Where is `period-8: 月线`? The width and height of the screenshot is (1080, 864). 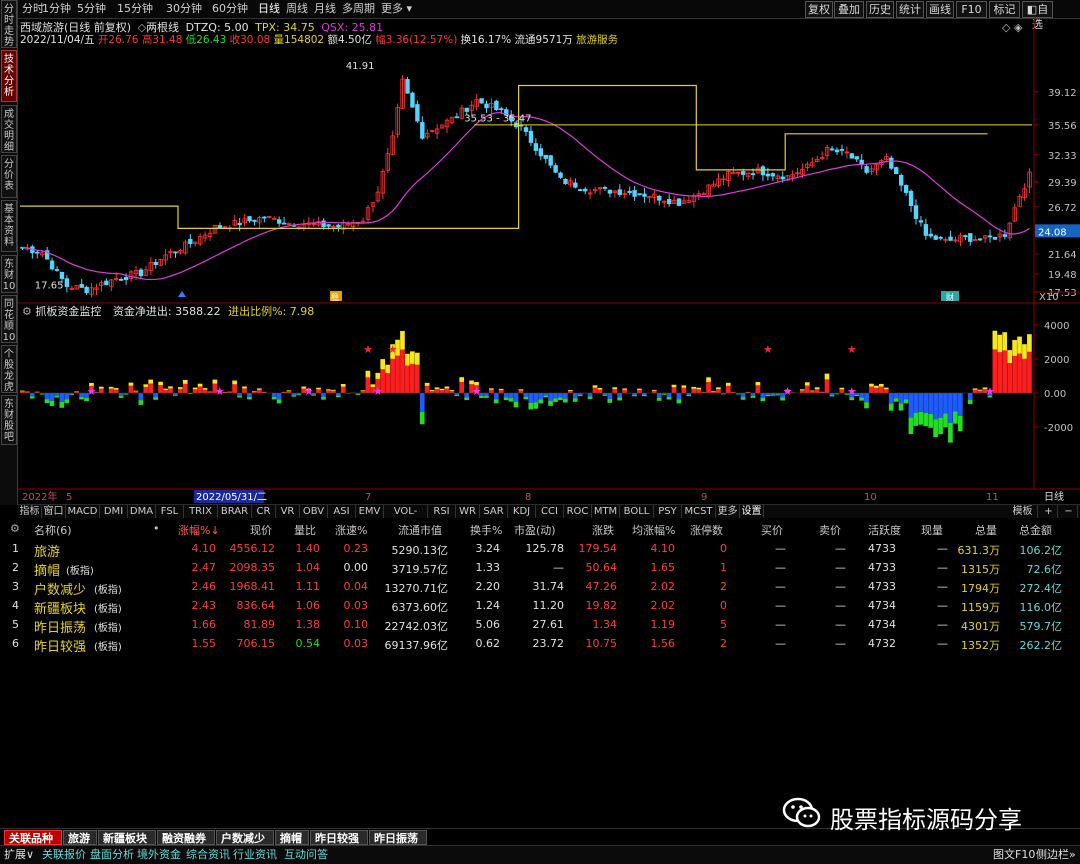
period-8: 月线 is located at coordinates (325, 9).